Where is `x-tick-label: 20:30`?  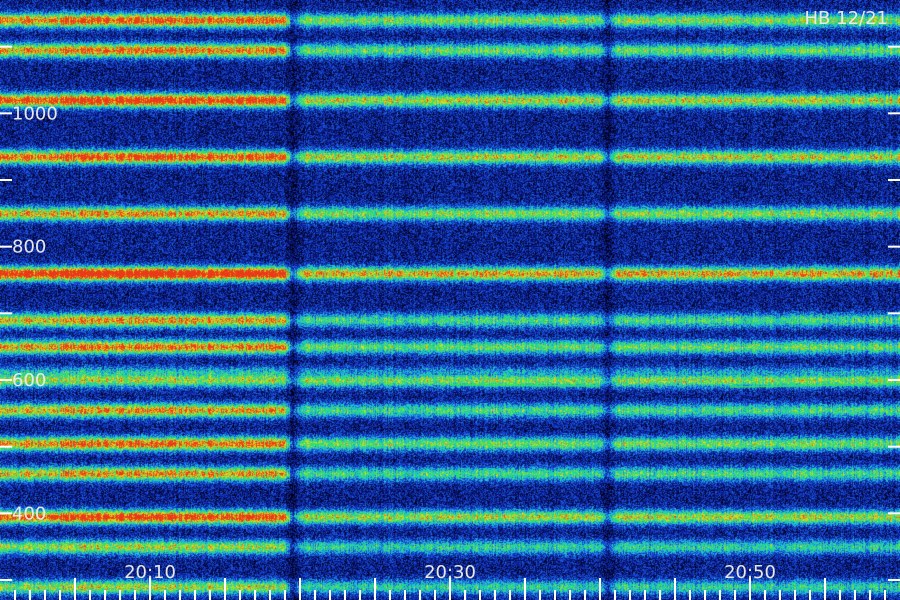
x-tick-label: 20:30 is located at coordinates (450, 572).